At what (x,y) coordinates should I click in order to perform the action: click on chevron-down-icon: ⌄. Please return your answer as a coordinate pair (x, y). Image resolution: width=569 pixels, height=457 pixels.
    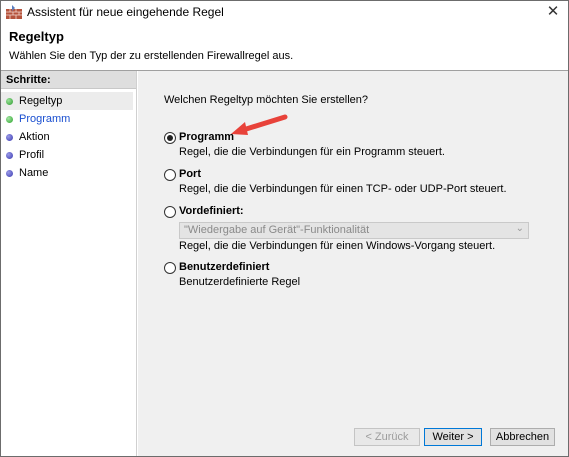
    Looking at the image, I should click on (519, 228).